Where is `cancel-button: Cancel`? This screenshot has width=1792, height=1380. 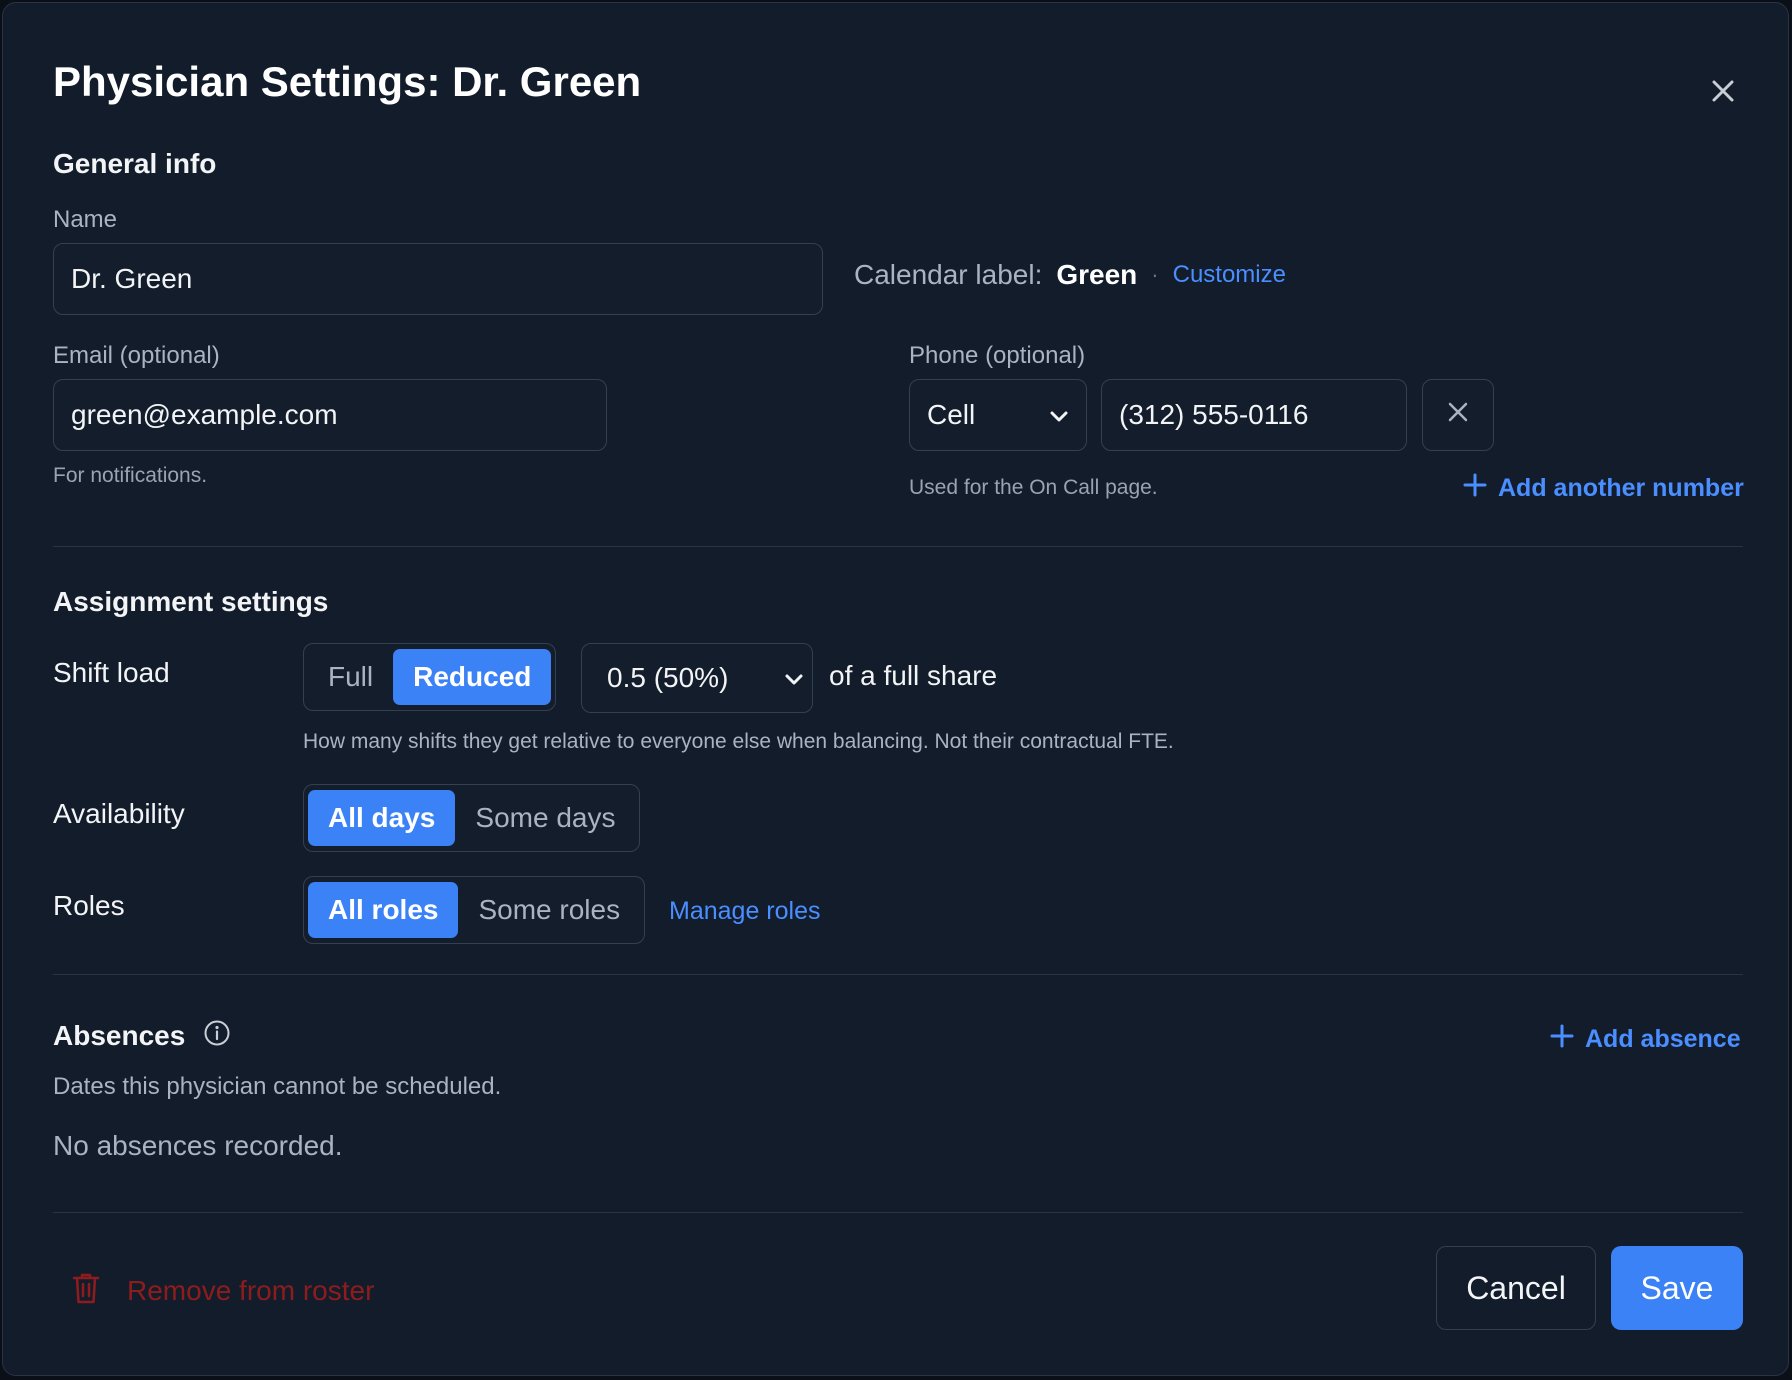 cancel-button: Cancel is located at coordinates (1516, 1288).